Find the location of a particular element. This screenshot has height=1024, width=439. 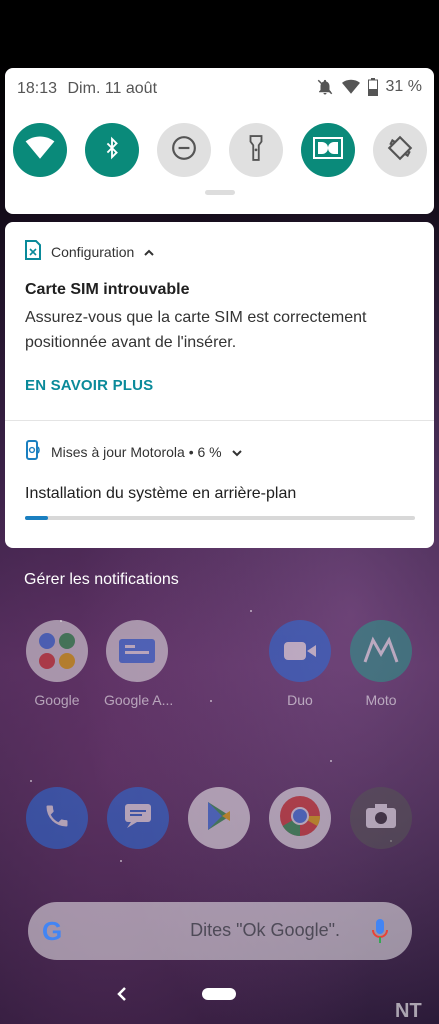

quick-settings-tiles is located at coordinates (220, 150).